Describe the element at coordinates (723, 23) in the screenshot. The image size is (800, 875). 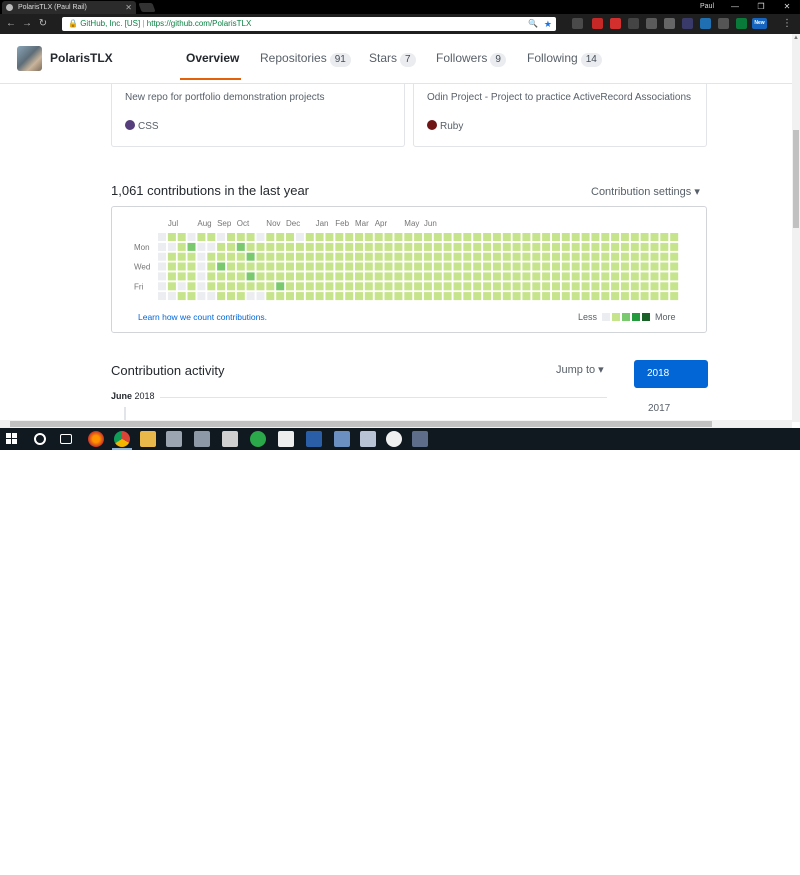
I see `extension-i-icon` at that location.